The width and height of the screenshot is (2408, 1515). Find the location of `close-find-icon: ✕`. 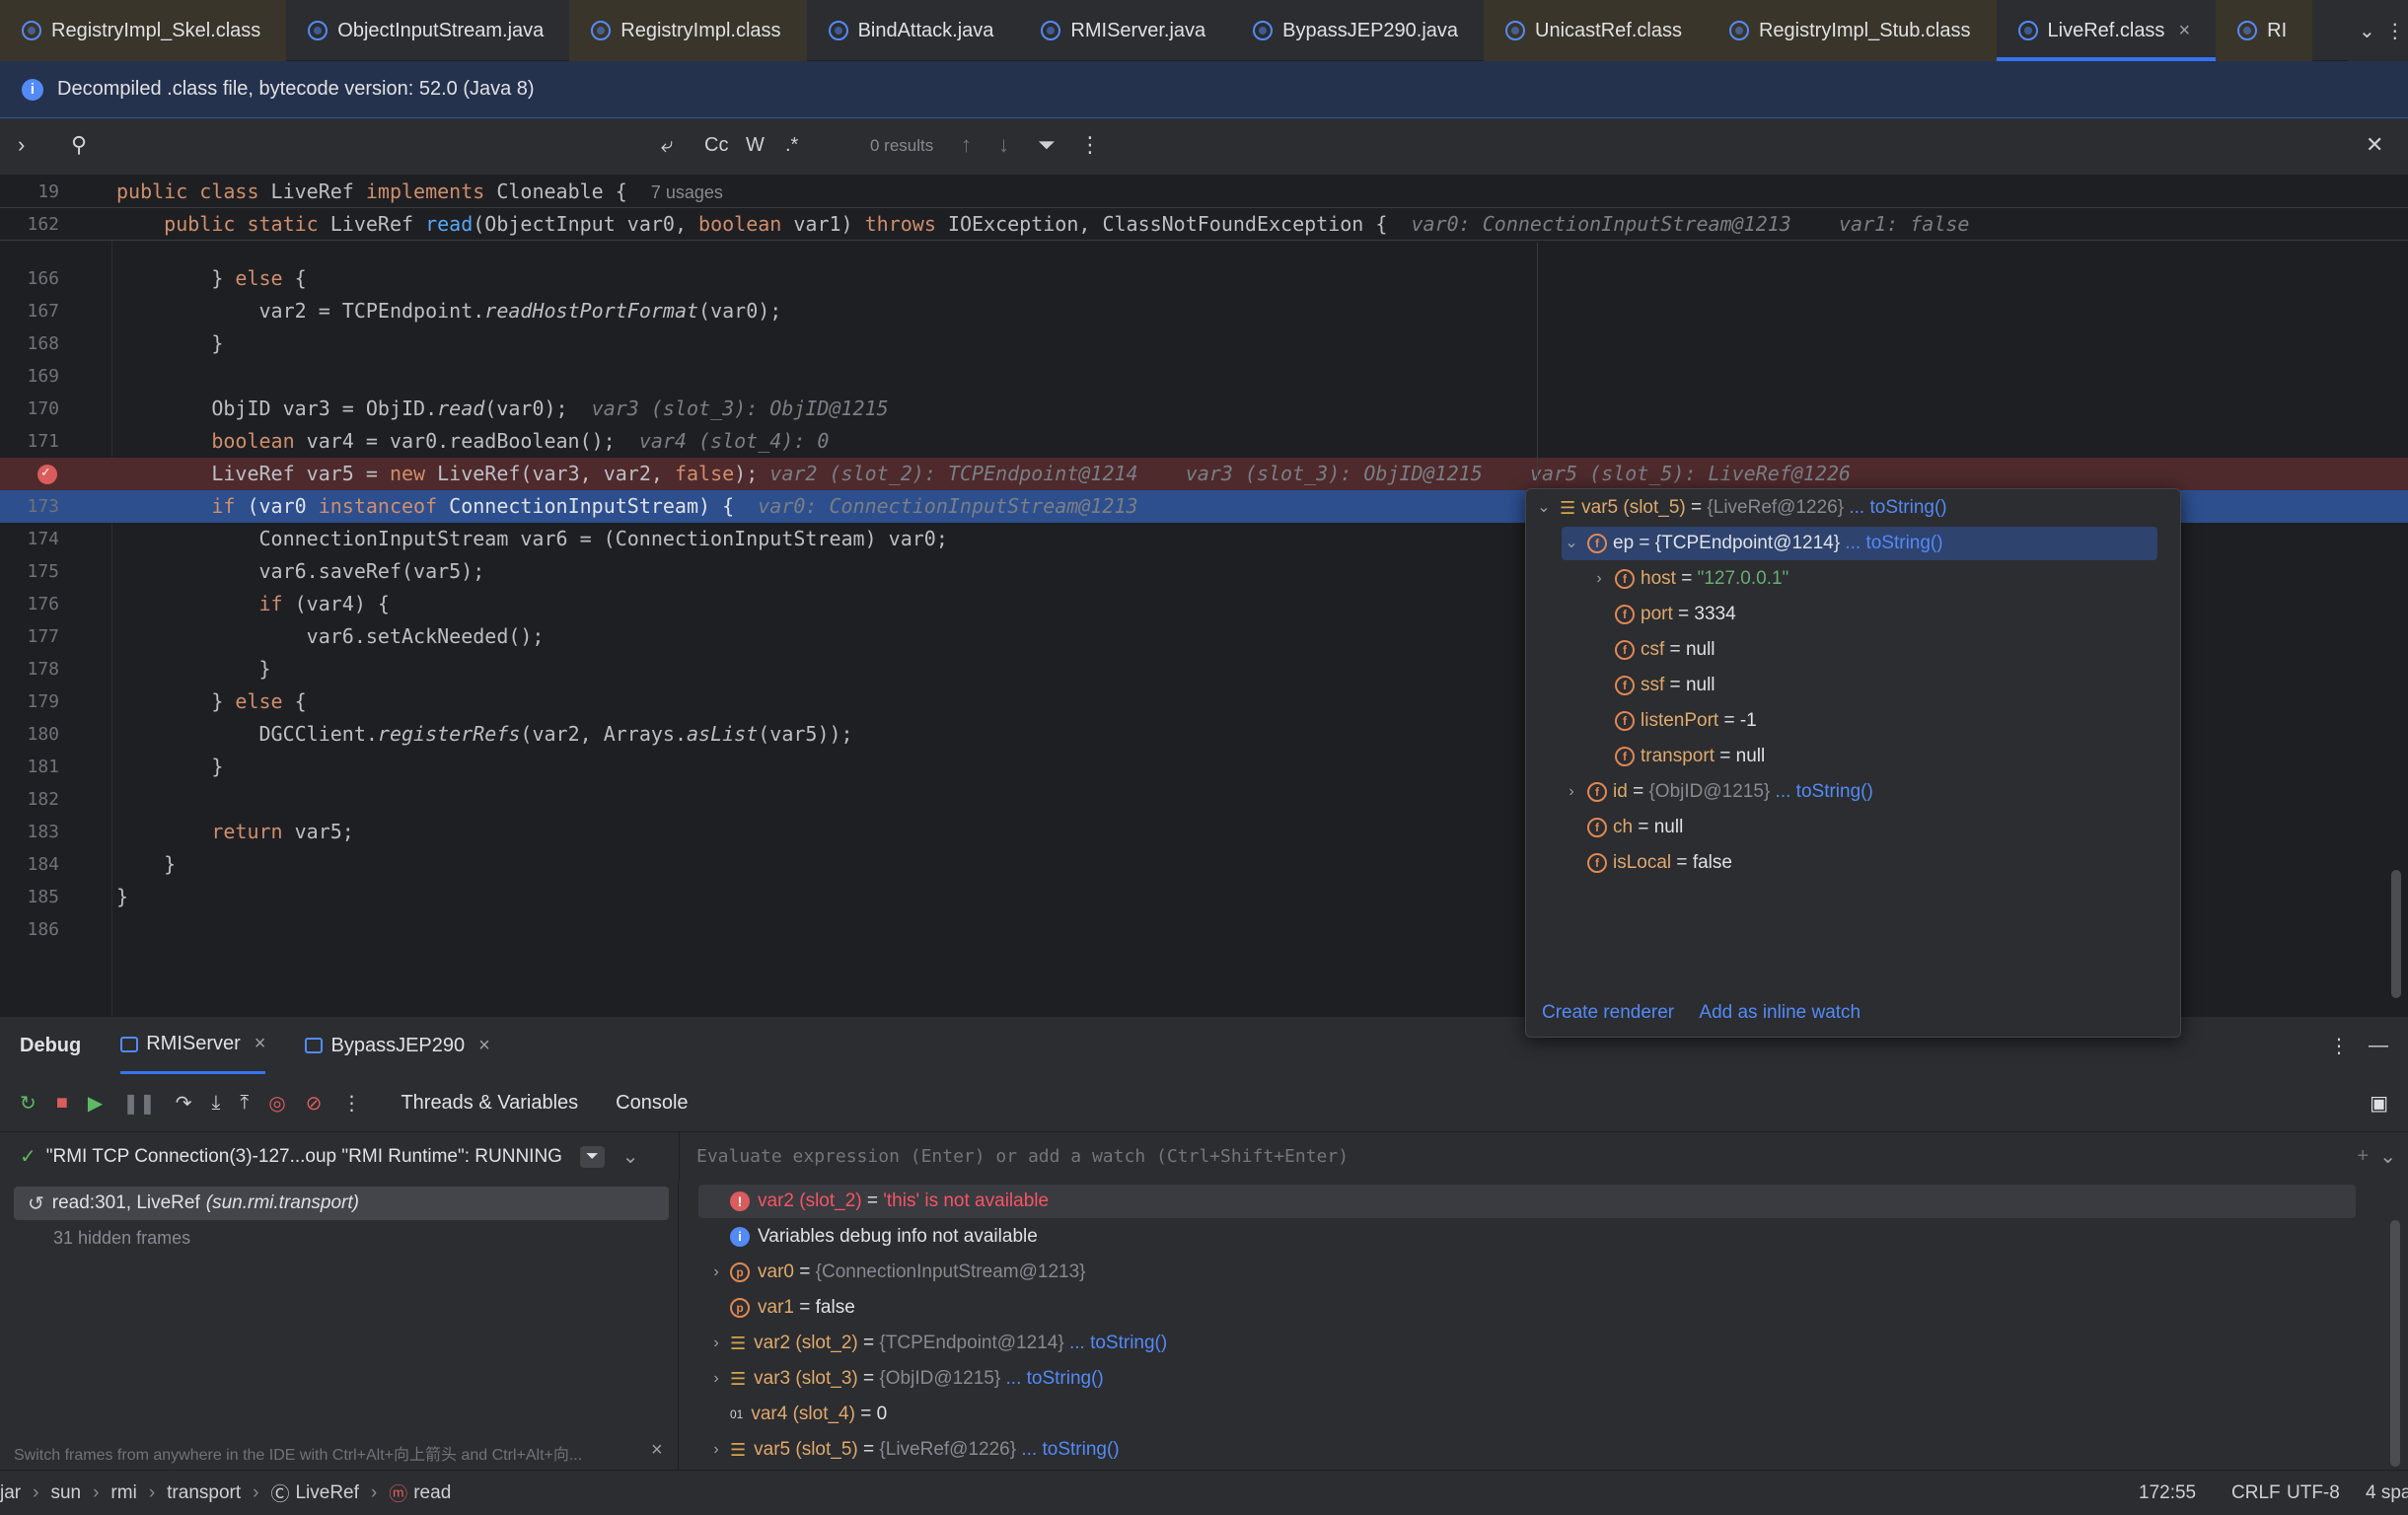

close-find-icon: ✕ is located at coordinates (2374, 145).